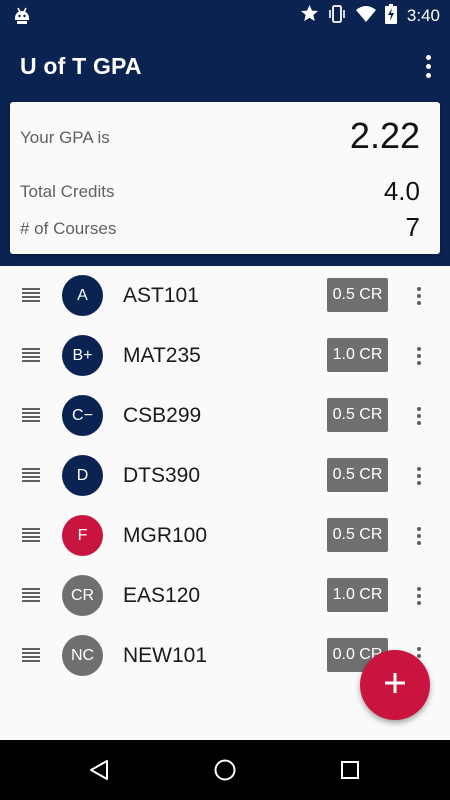 This screenshot has height=800, width=450. Describe the element at coordinates (225, 67) in the screenshot. I see `app-bar: U of T GPA` at that location.